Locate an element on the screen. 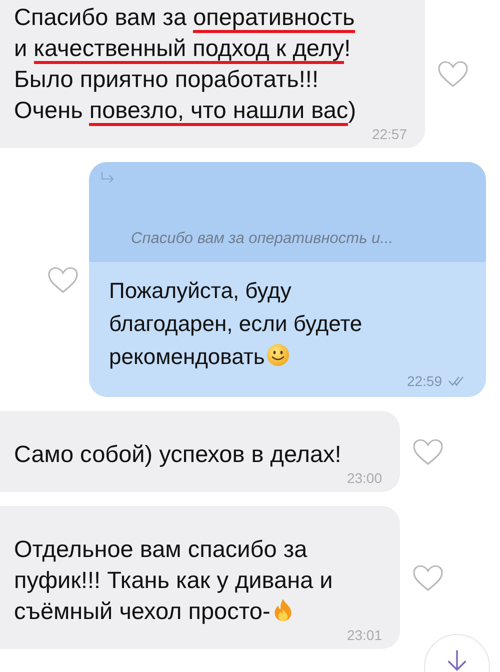  reply-arrow-icon is located at coordinates (108, 178).